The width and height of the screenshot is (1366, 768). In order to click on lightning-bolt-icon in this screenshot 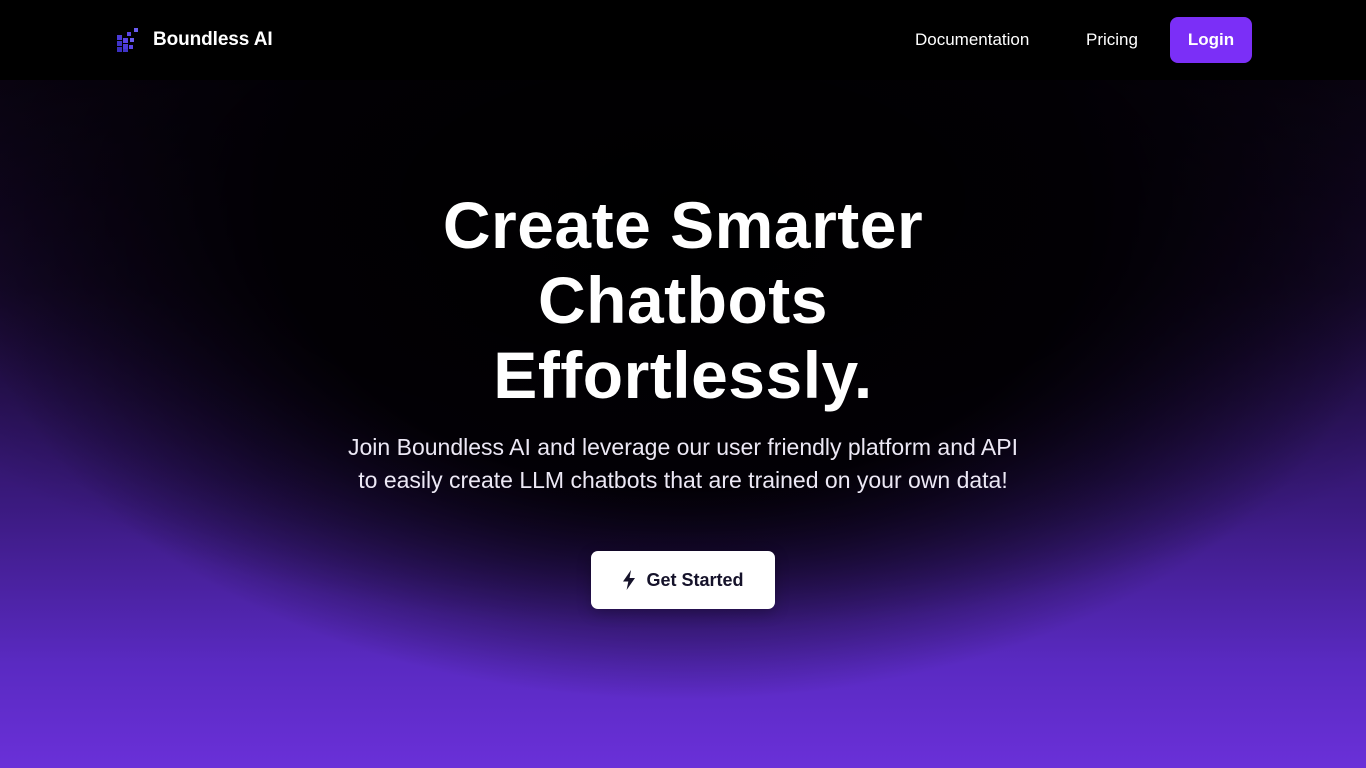, I will do `click(629, 580)`.